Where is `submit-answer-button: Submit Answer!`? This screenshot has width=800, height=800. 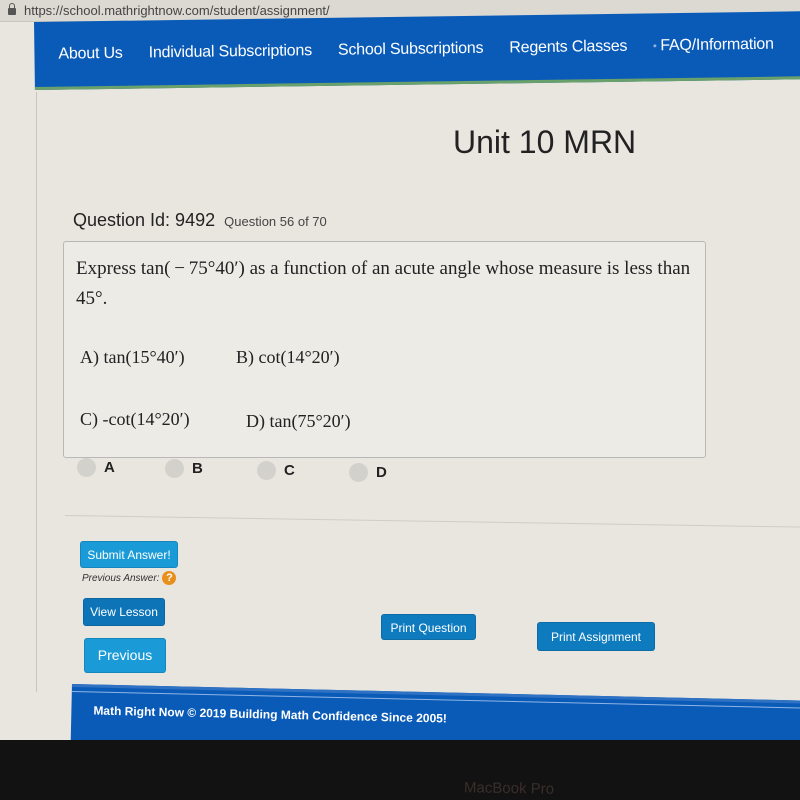
submit-answer-button: Submit Answer! is located at coordinates (129, 554).